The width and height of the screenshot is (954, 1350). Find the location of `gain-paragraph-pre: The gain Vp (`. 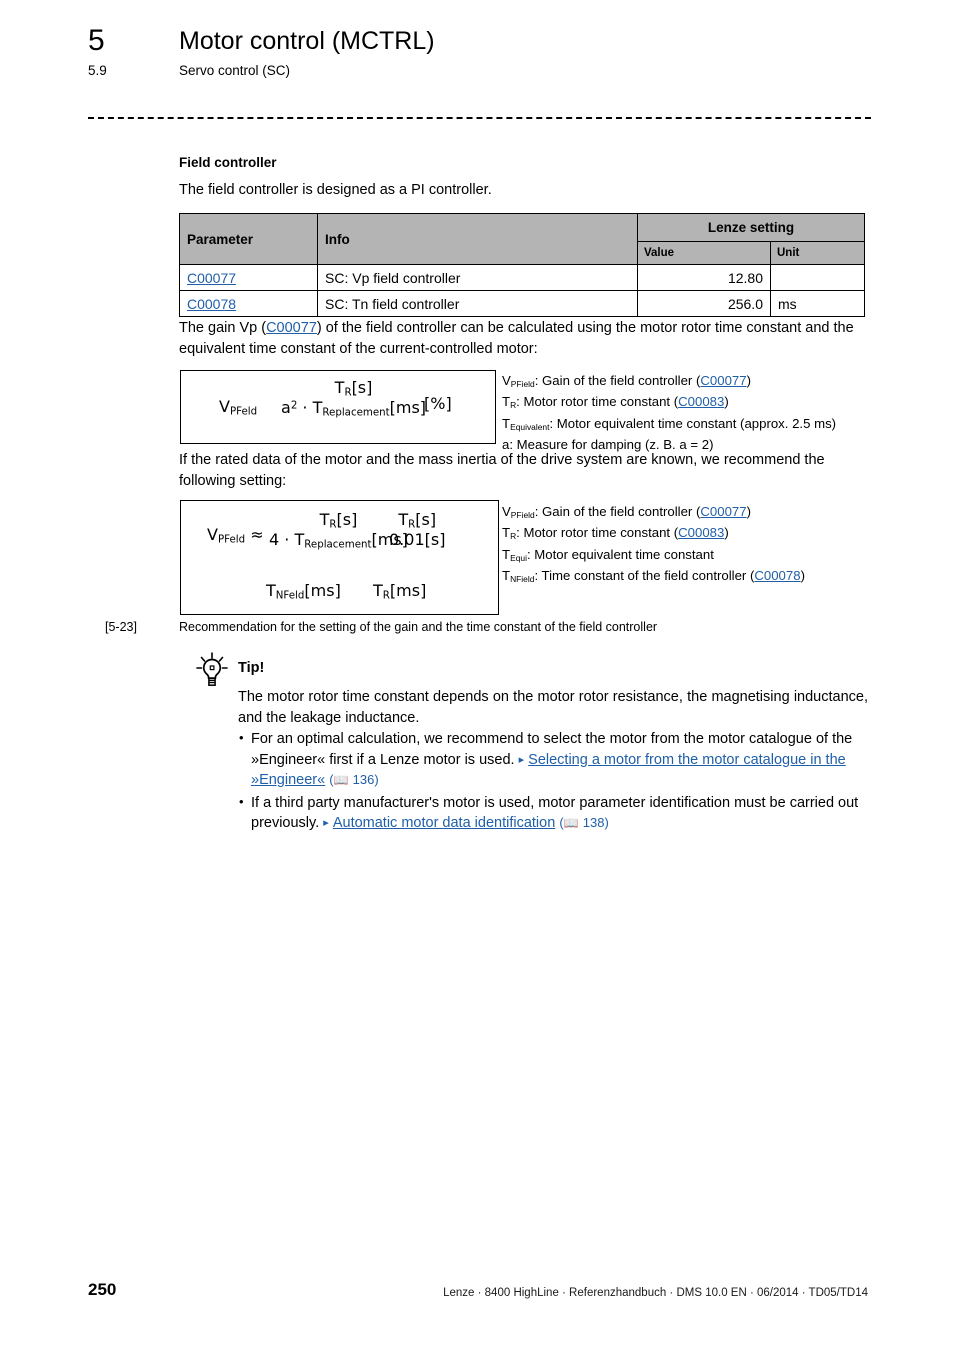

gain-paragraph-pre: The gain Vp ( is located at coordinates (223, 328).